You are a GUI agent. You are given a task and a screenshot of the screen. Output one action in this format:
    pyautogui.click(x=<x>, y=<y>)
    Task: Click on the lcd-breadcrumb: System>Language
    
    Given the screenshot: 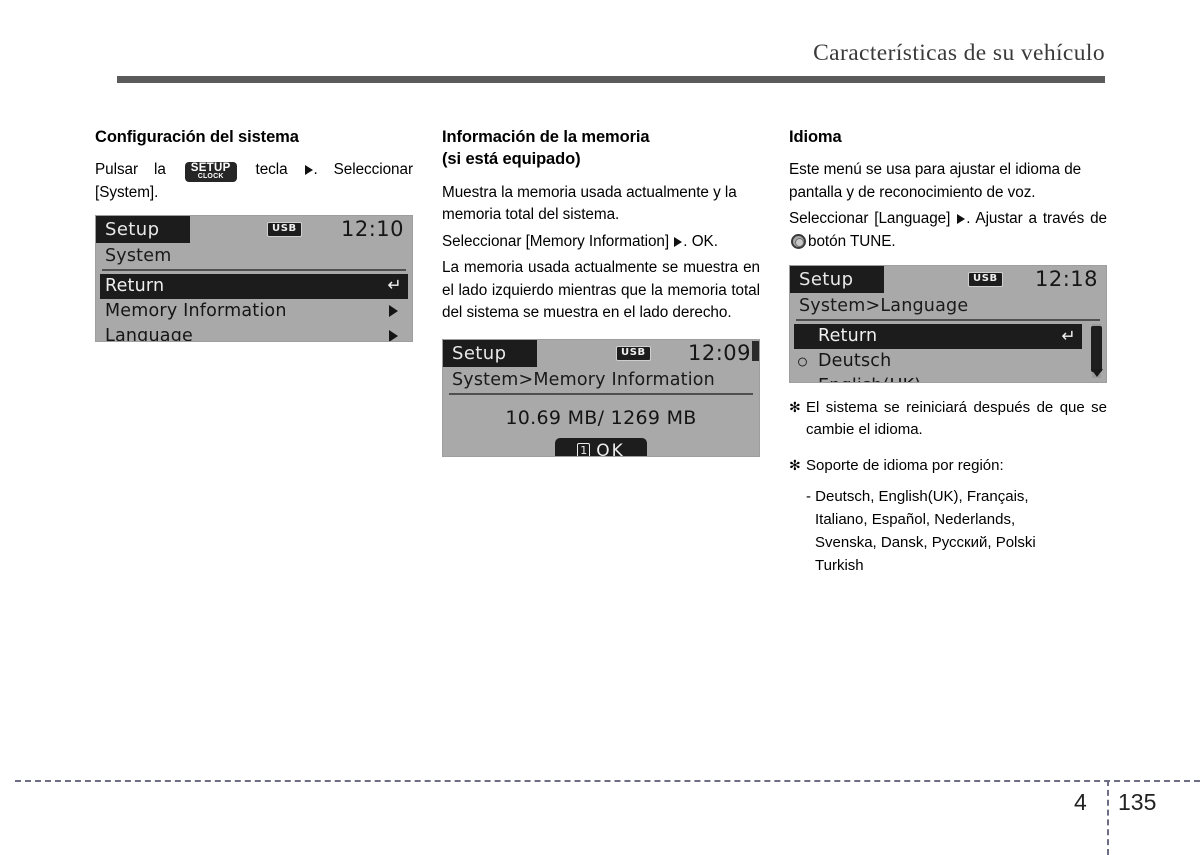 What is the action you would take?
    pyautogui.click(x=948, y=307)
    